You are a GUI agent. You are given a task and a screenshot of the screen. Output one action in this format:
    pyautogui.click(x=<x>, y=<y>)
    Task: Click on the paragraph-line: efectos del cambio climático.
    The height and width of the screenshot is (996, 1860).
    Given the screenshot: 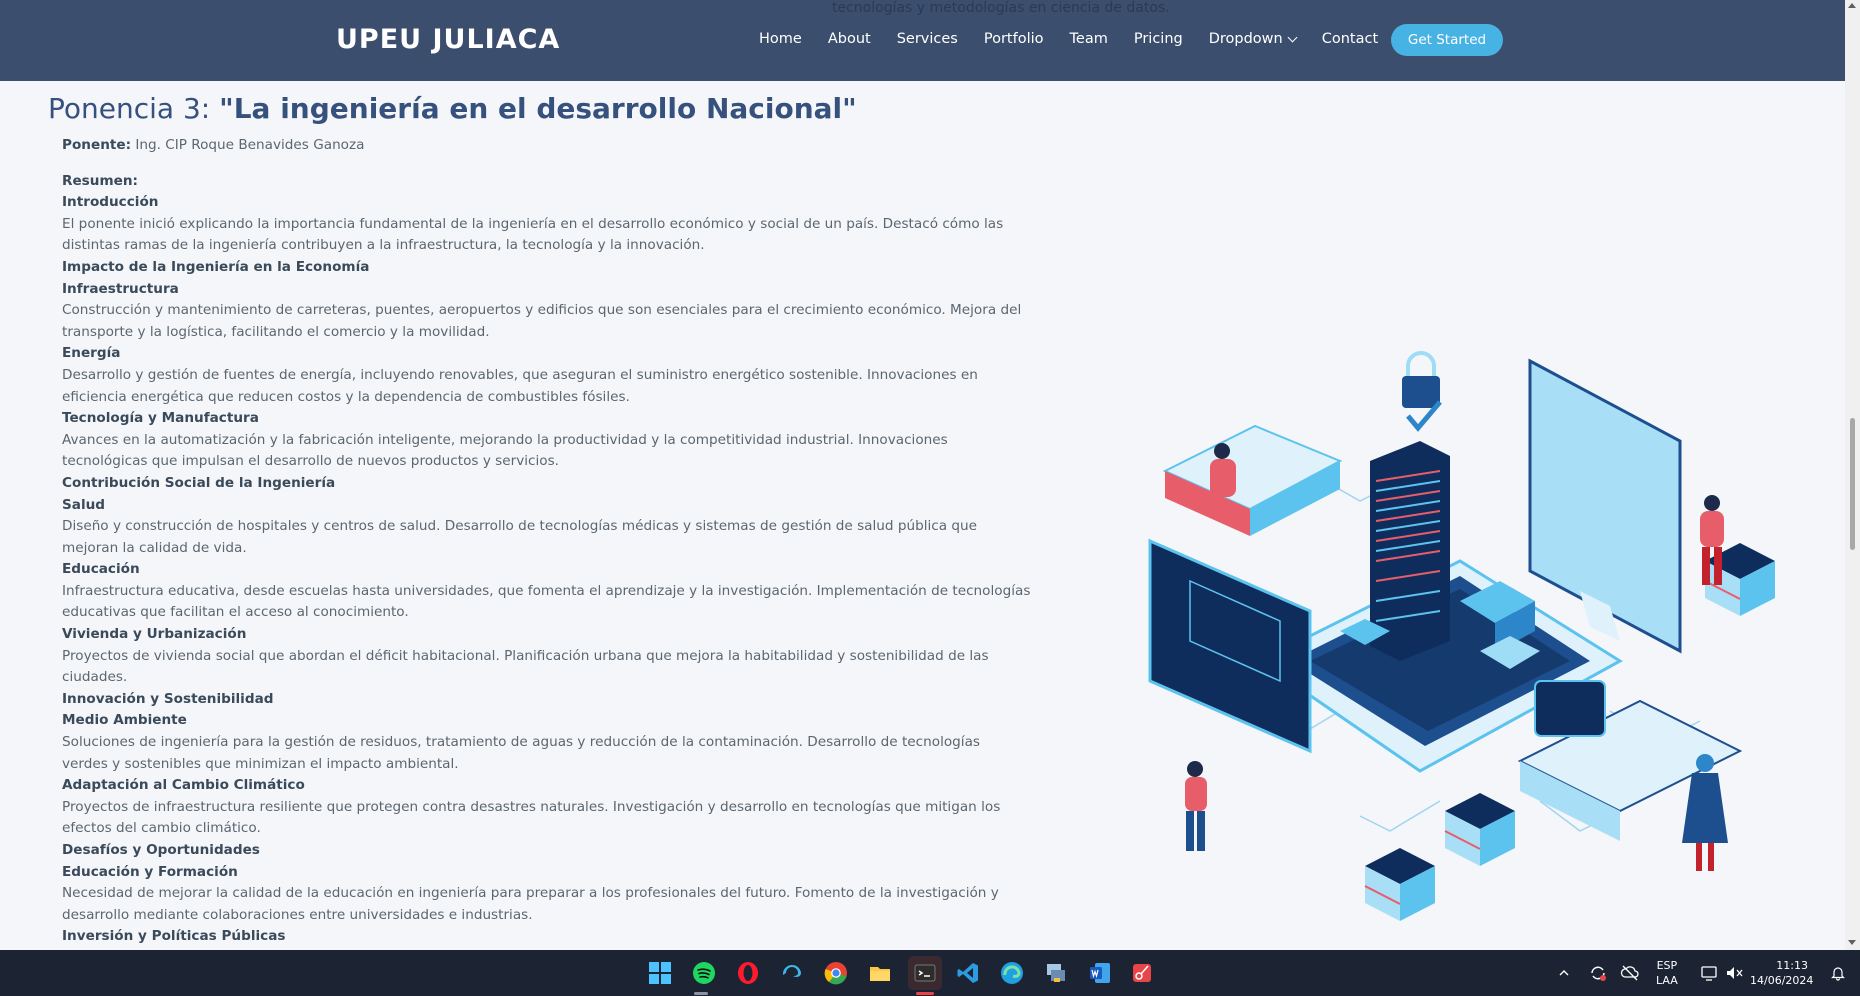 What is the action you would take?
    pyautogui.click(x=161, y=828)
    